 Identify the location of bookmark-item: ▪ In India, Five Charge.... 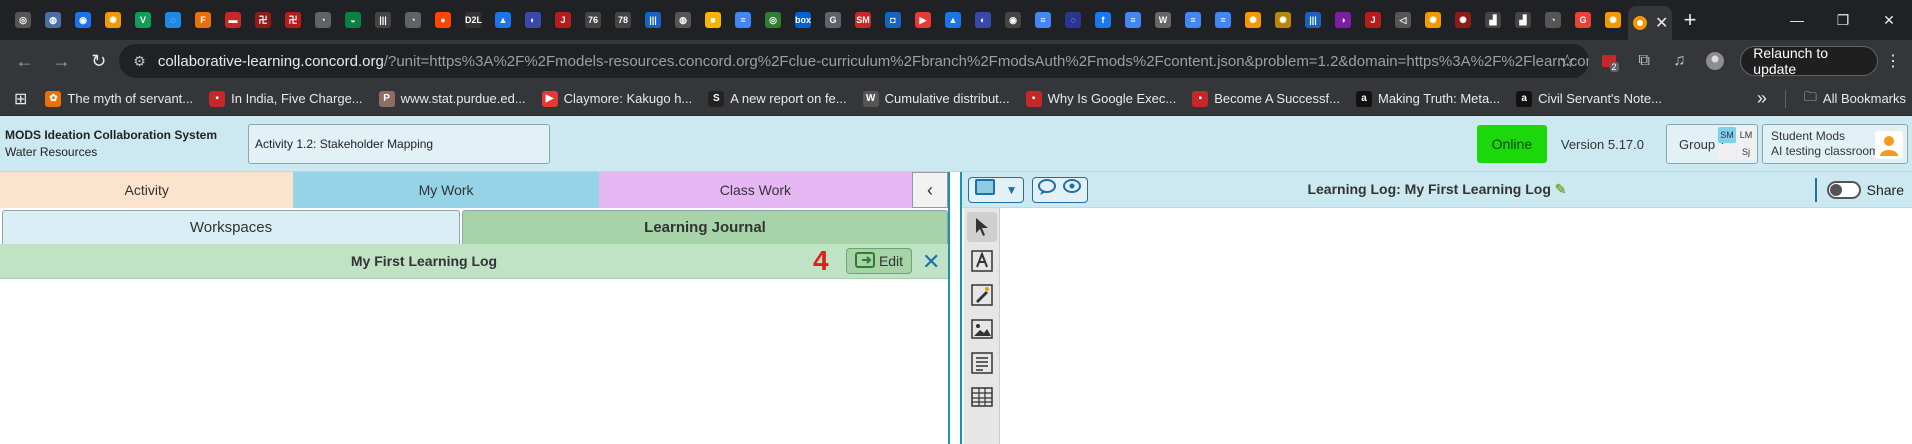
(286, 99).